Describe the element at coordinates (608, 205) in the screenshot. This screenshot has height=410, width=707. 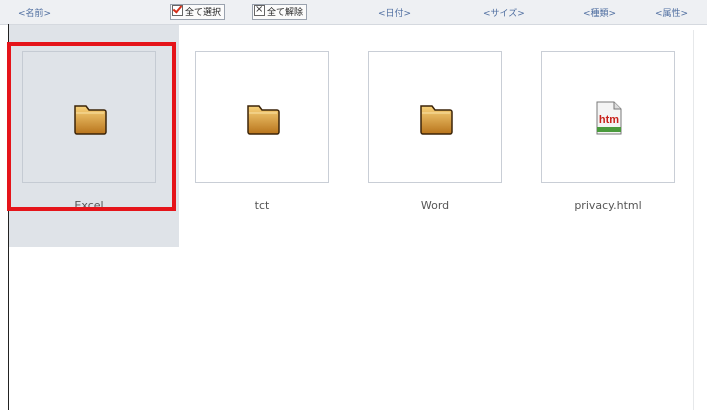
I see `file-name: privacy.html` at that location.